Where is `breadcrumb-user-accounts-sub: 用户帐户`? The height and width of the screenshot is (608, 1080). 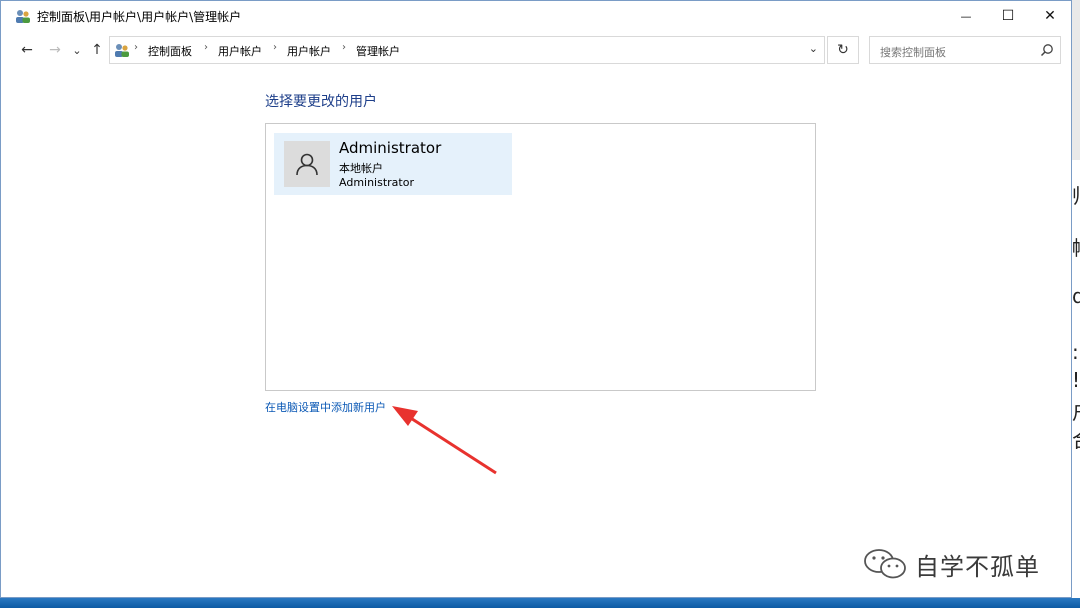 breadcrumb-user-accounts-sub: 用户帐户 is located at coordinates (309, 51).